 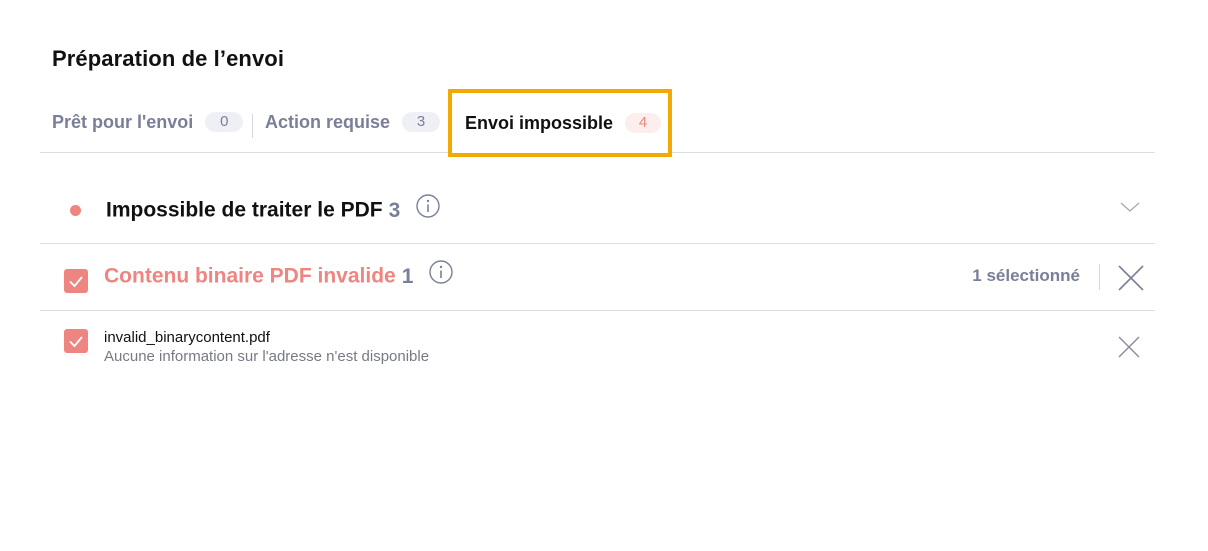 I want to click on tab-divider, so click(x=252, y=126).